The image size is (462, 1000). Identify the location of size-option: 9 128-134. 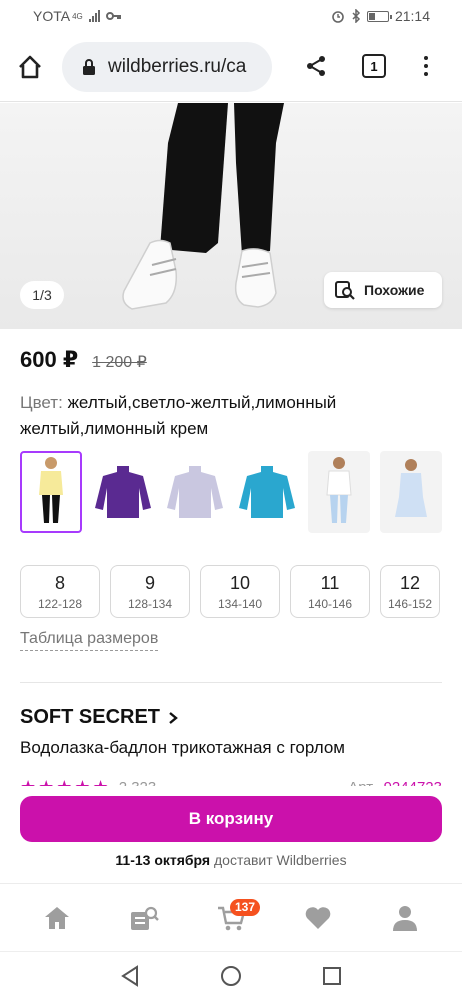
(150, 591).